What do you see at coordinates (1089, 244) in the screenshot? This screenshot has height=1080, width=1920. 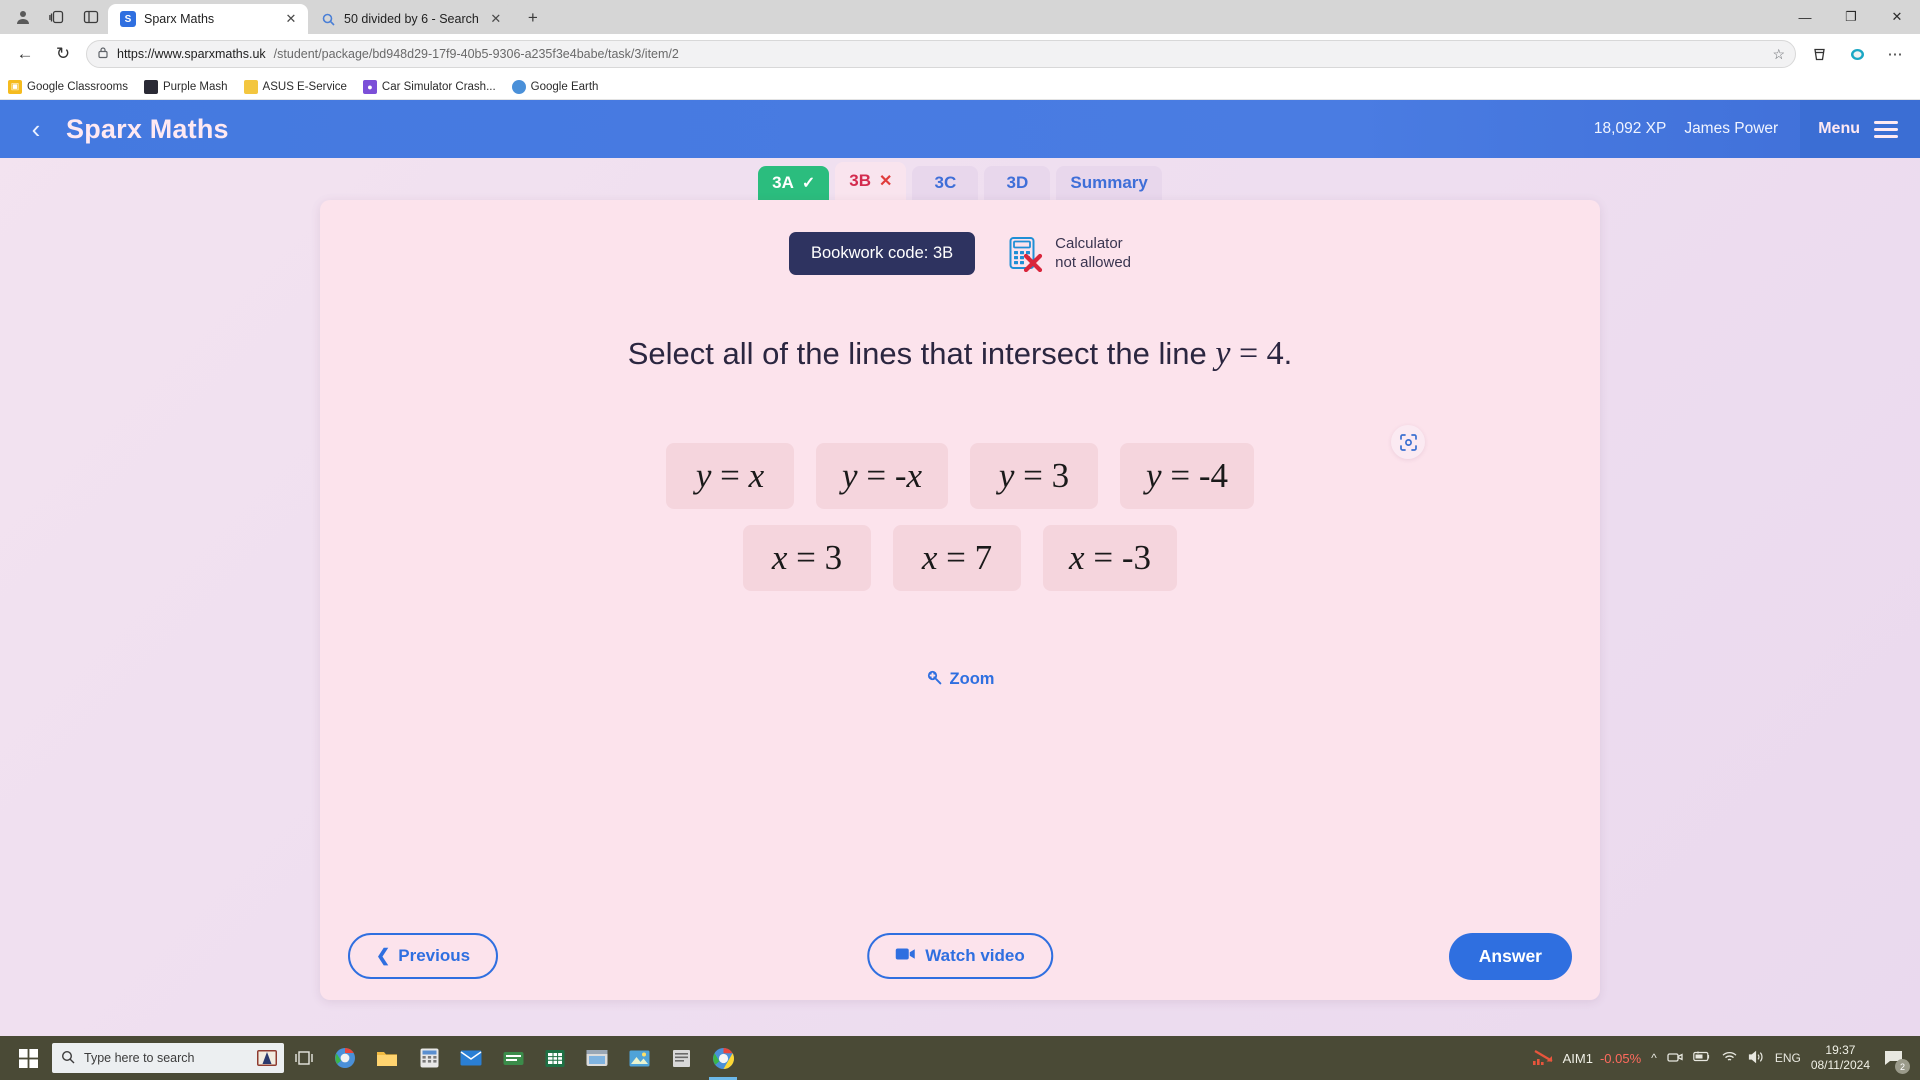 I see `calculator-line1: Calculator` at bounding box center [1089, 244].